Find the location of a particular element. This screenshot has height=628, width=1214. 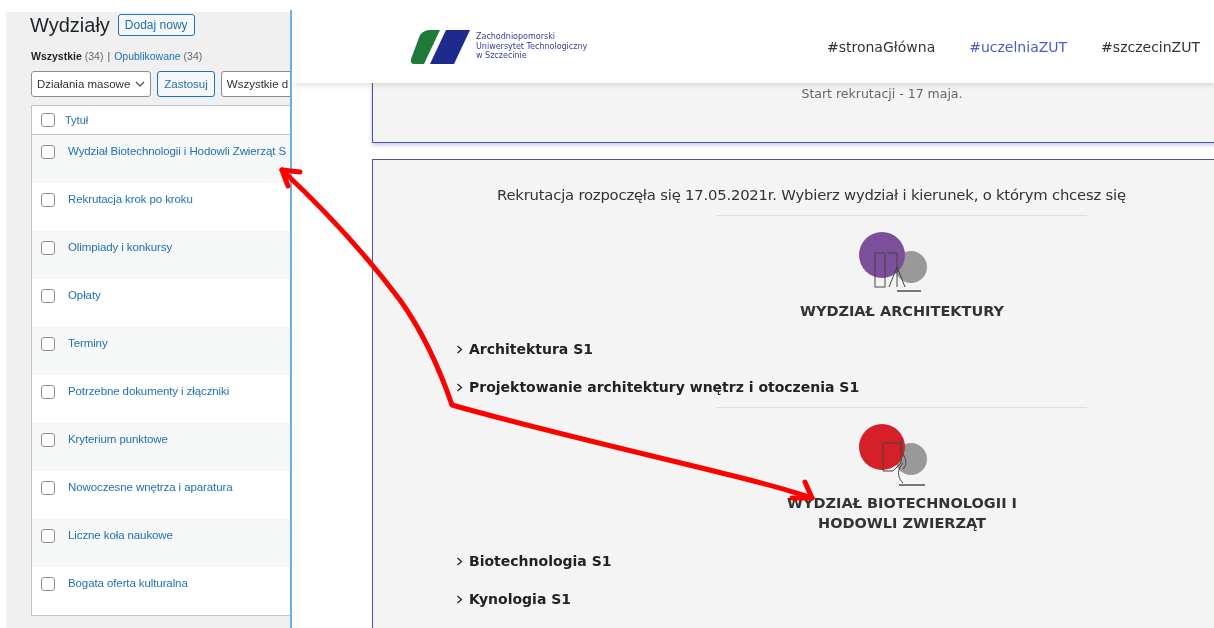

chevron-down-icon is located at coordinates (140, 84).